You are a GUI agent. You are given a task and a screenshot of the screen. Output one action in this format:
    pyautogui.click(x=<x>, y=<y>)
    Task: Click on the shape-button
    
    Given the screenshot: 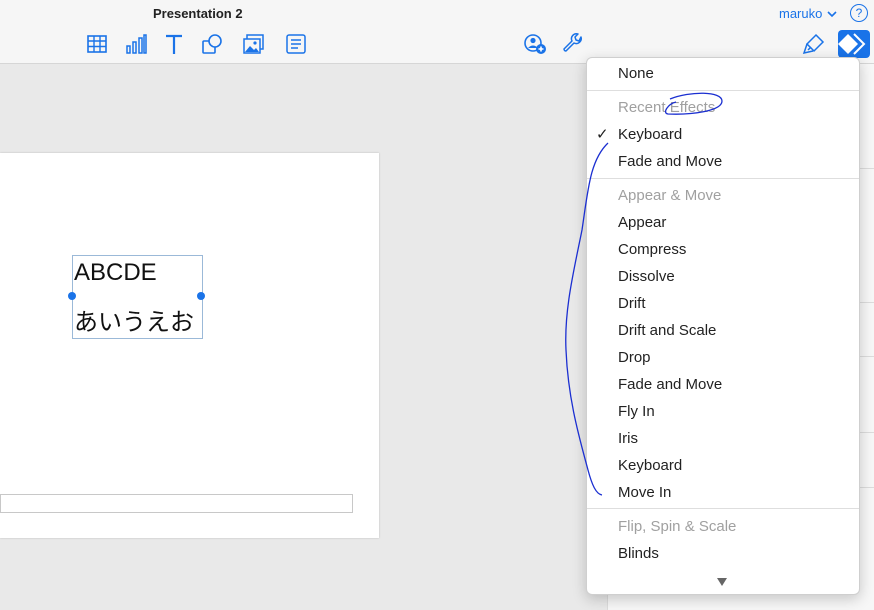 What is the action you would take?
    pyautogui.click(x=212, y=44)
    